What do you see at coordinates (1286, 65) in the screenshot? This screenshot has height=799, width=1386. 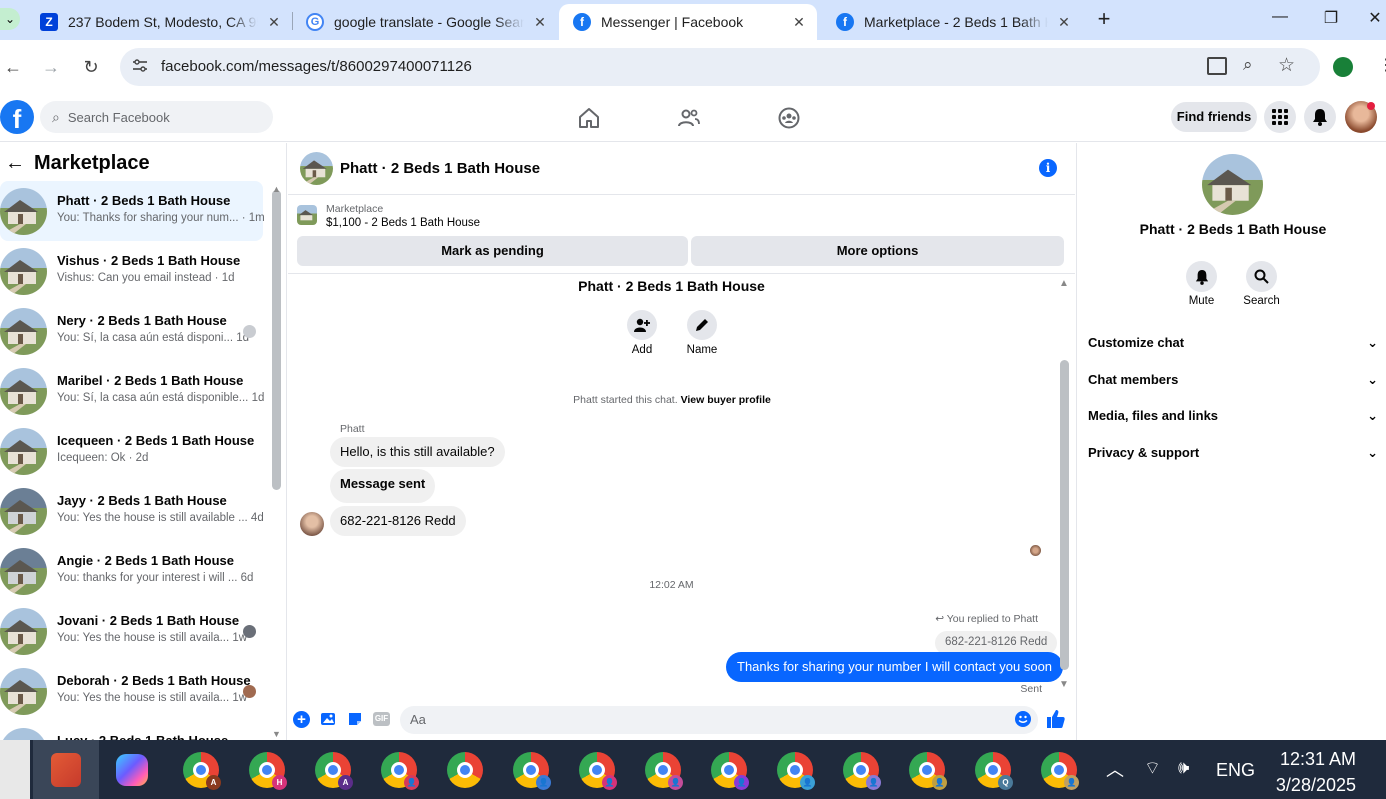 I see `bookmark-star-icon: ☆` at bounding box center [1286, 65].